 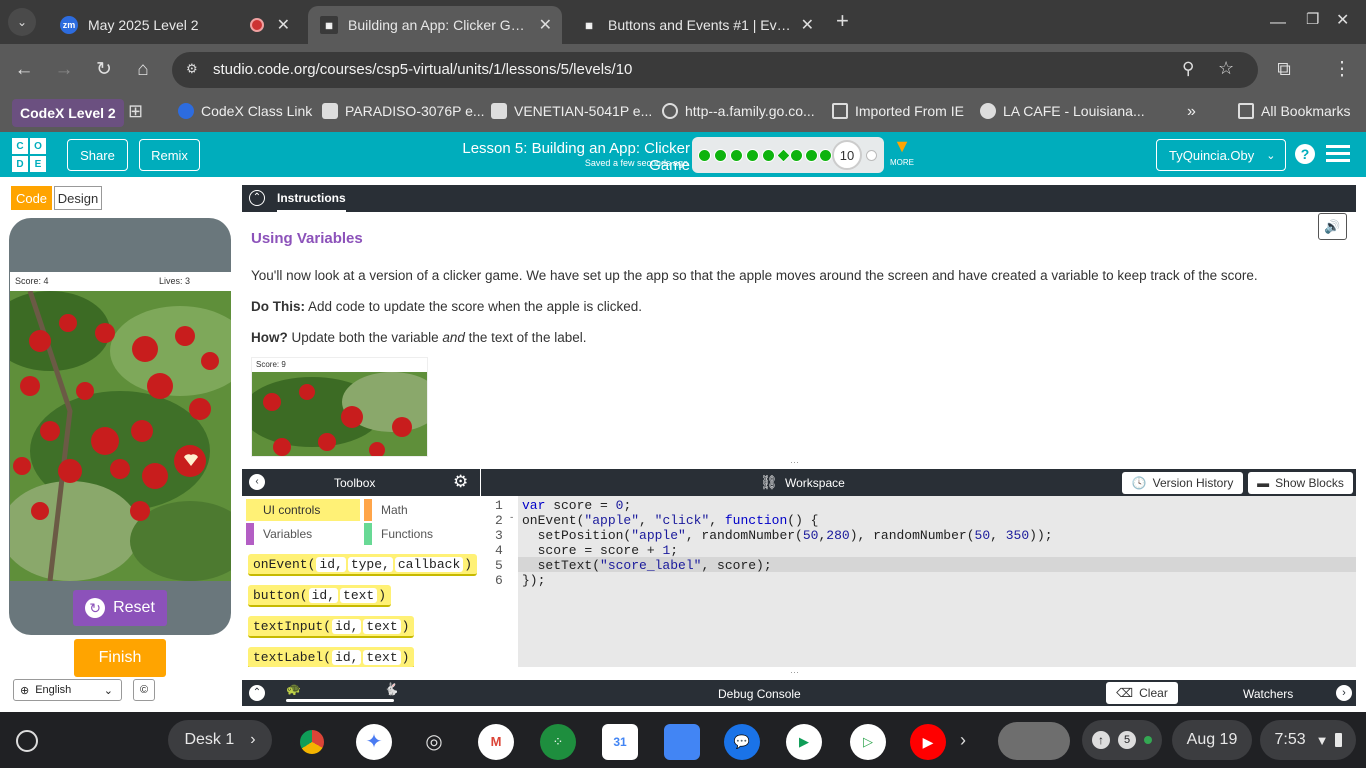 What do you see at coordinates (1344, 693) in the screenshot?
I see `chevron-right-icon: ›` at bounding box center [1344, 693].